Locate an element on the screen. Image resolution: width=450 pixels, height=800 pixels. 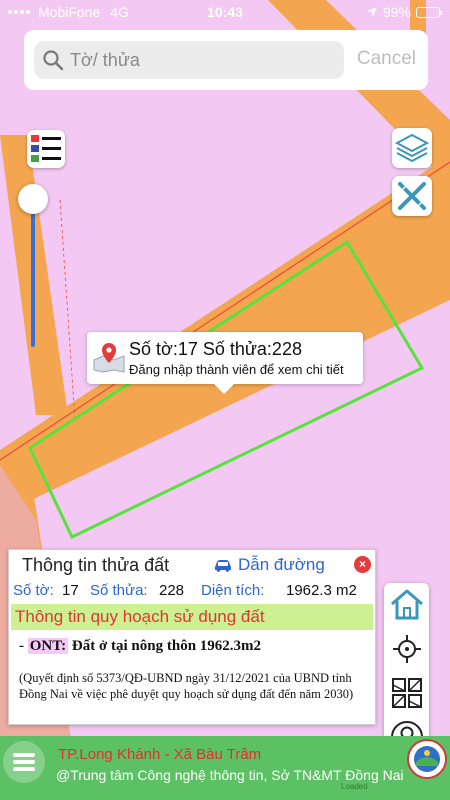
current-location-label: TP.Long Khánh - Xã Bàu Trâm is located at coordinates (160, 754).